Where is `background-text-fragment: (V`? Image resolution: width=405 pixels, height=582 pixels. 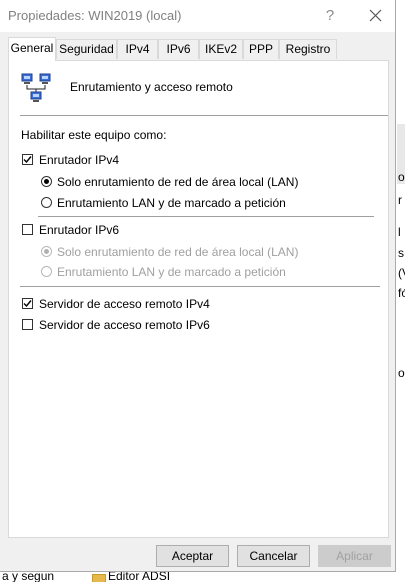 background-text-fragment: (V is located at coordinates (401, 273).